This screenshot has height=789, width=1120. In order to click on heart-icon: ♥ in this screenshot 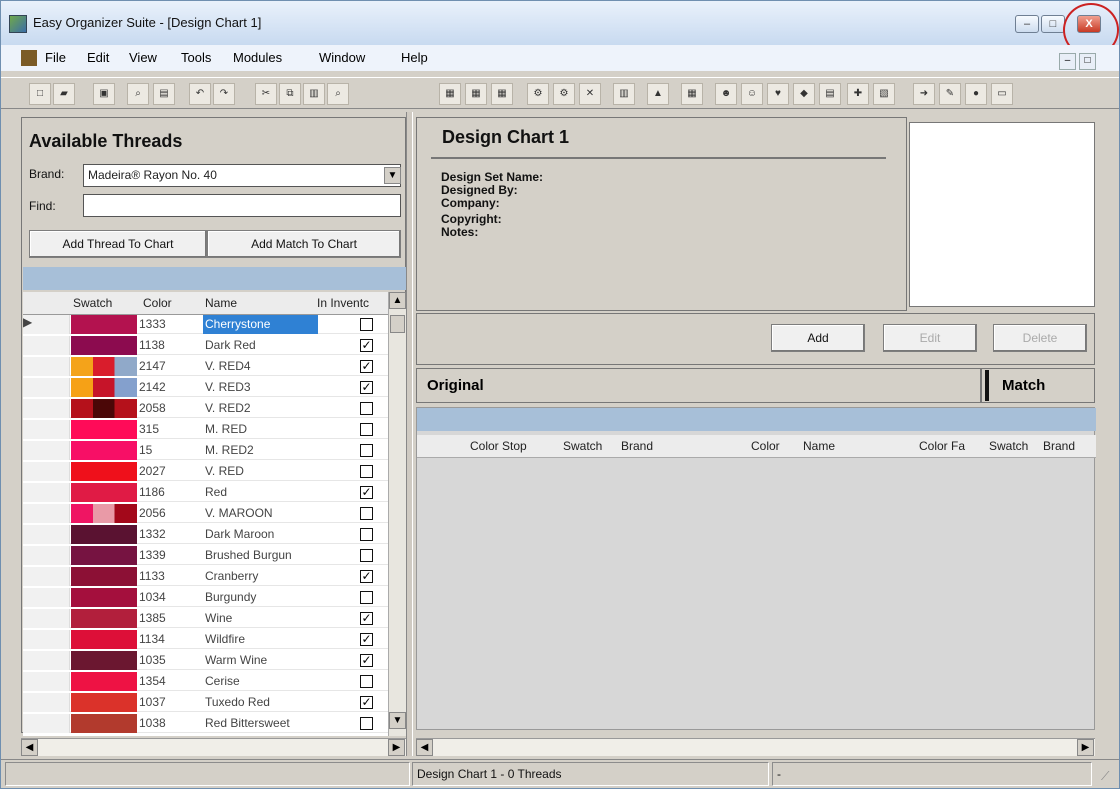, I will do `click(778, 94)`.